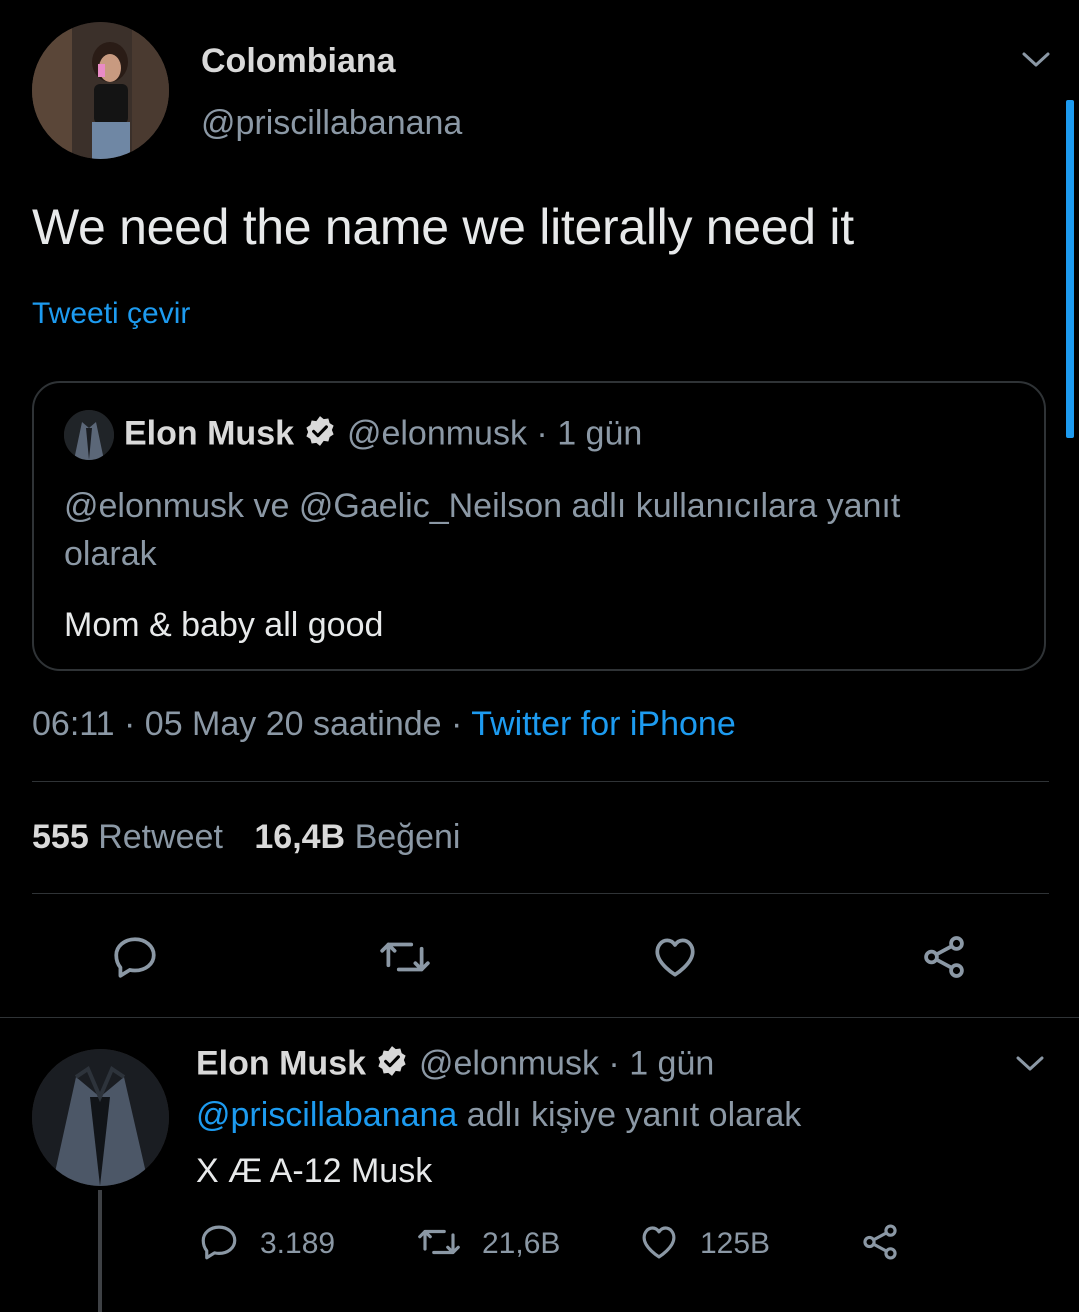 The image size is (1079, 1312). What do you see at coordinates (293, 724) in the screenshot?
I see `tweet-date: 05 May 20 saatinde` at bounding box center [293, 724].